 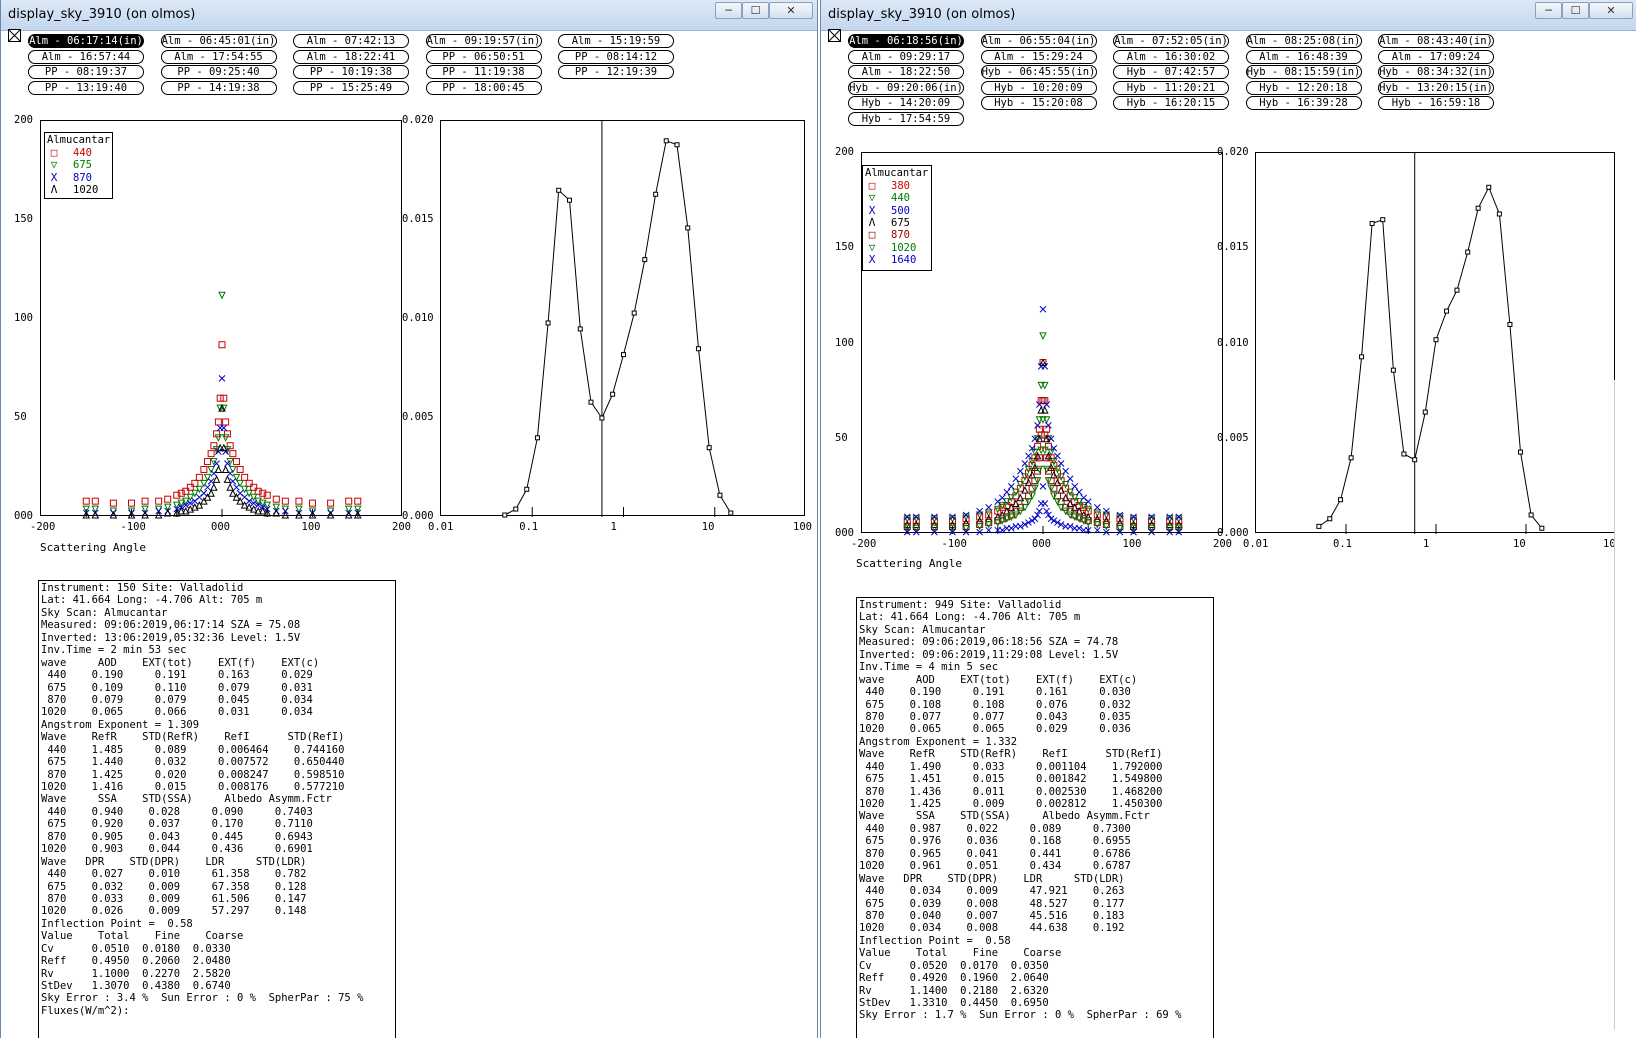 What do you see at coordinates (177, 675) in the screenshot?
I see `report-line: 440 0.190 0.191 0.163 0.029` at bounding box center [177, 675].